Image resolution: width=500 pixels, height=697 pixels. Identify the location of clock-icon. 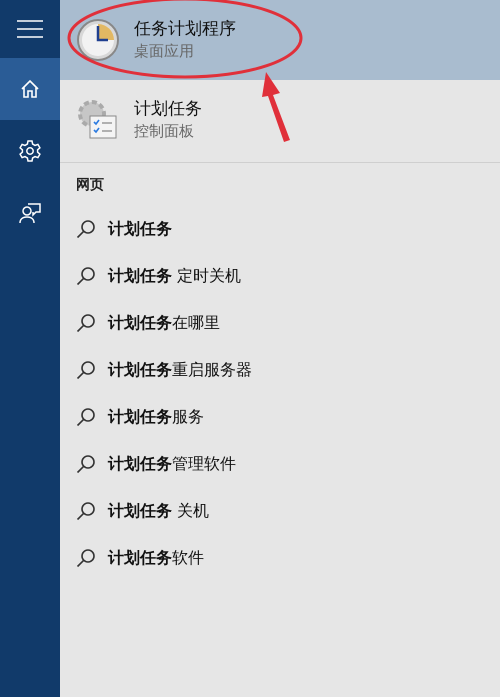
(98, 40).